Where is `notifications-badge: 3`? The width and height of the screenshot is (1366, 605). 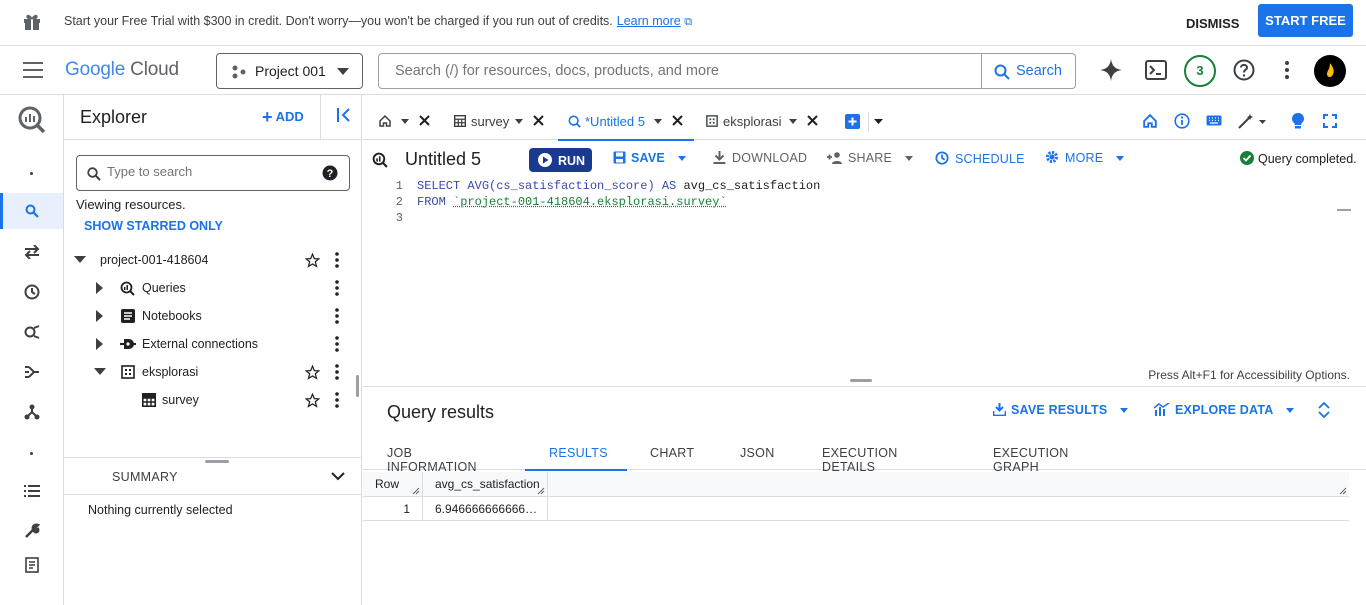 notifications-badge: 3 is located at coordinates (1200, 71).